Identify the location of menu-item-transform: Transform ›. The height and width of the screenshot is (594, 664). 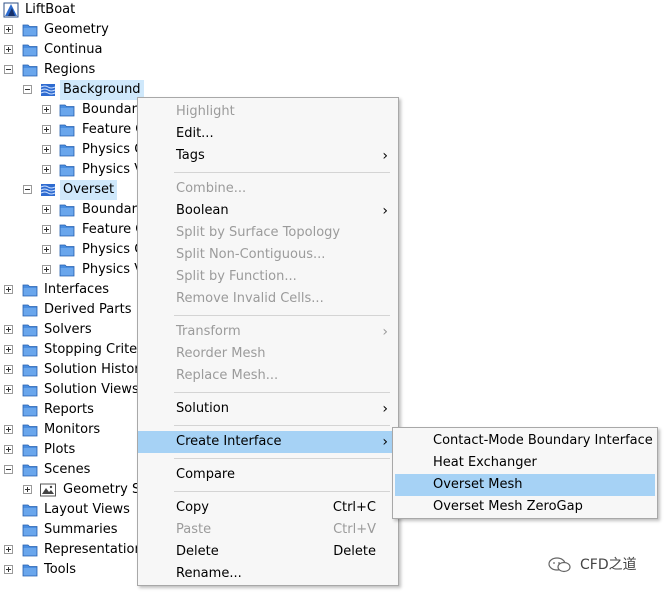
(268, 332).